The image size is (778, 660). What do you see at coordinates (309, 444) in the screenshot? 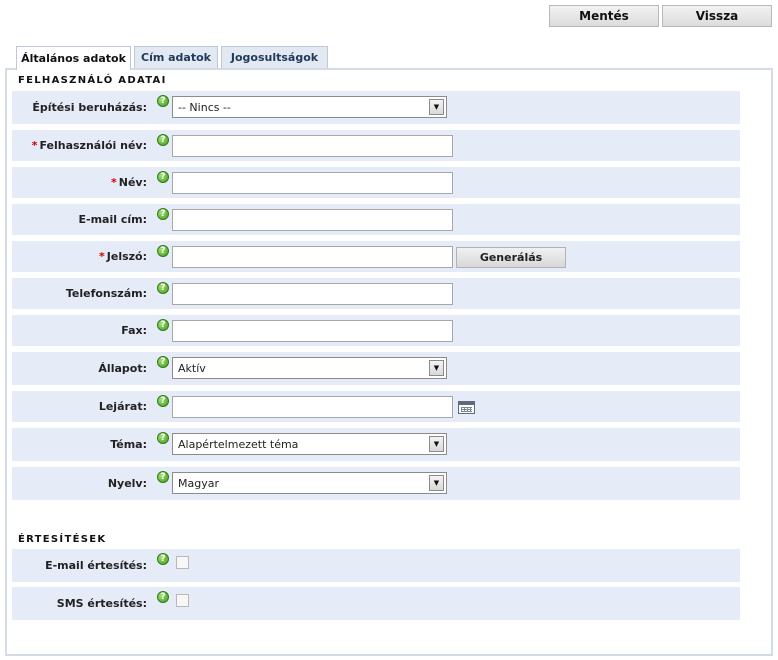
I see `theme-select: Alapértelmezett téma ▼` at bounding box center [309, 444].